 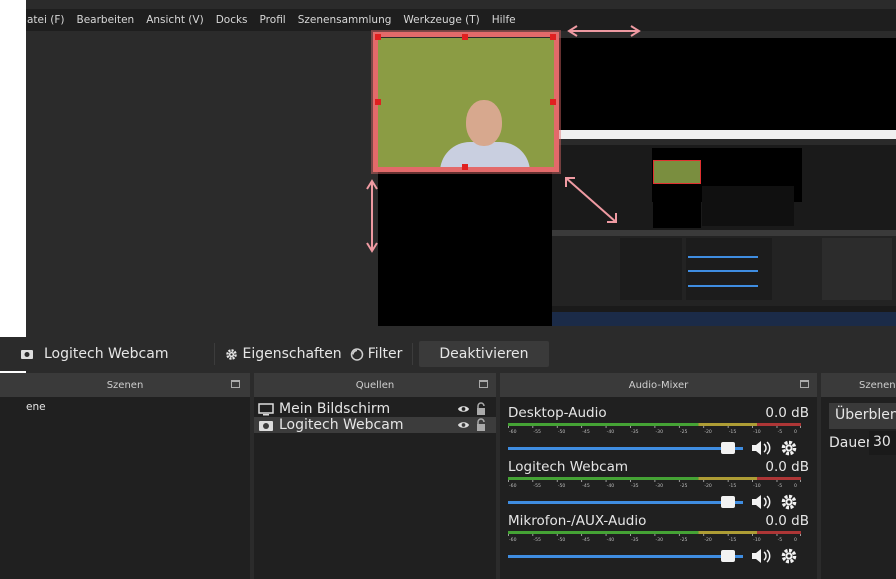 What do you see at coordinates (484, 354) in the screenshot?
I see `deactivate-button: Deaktivieren` at bounding box center [484, 354].